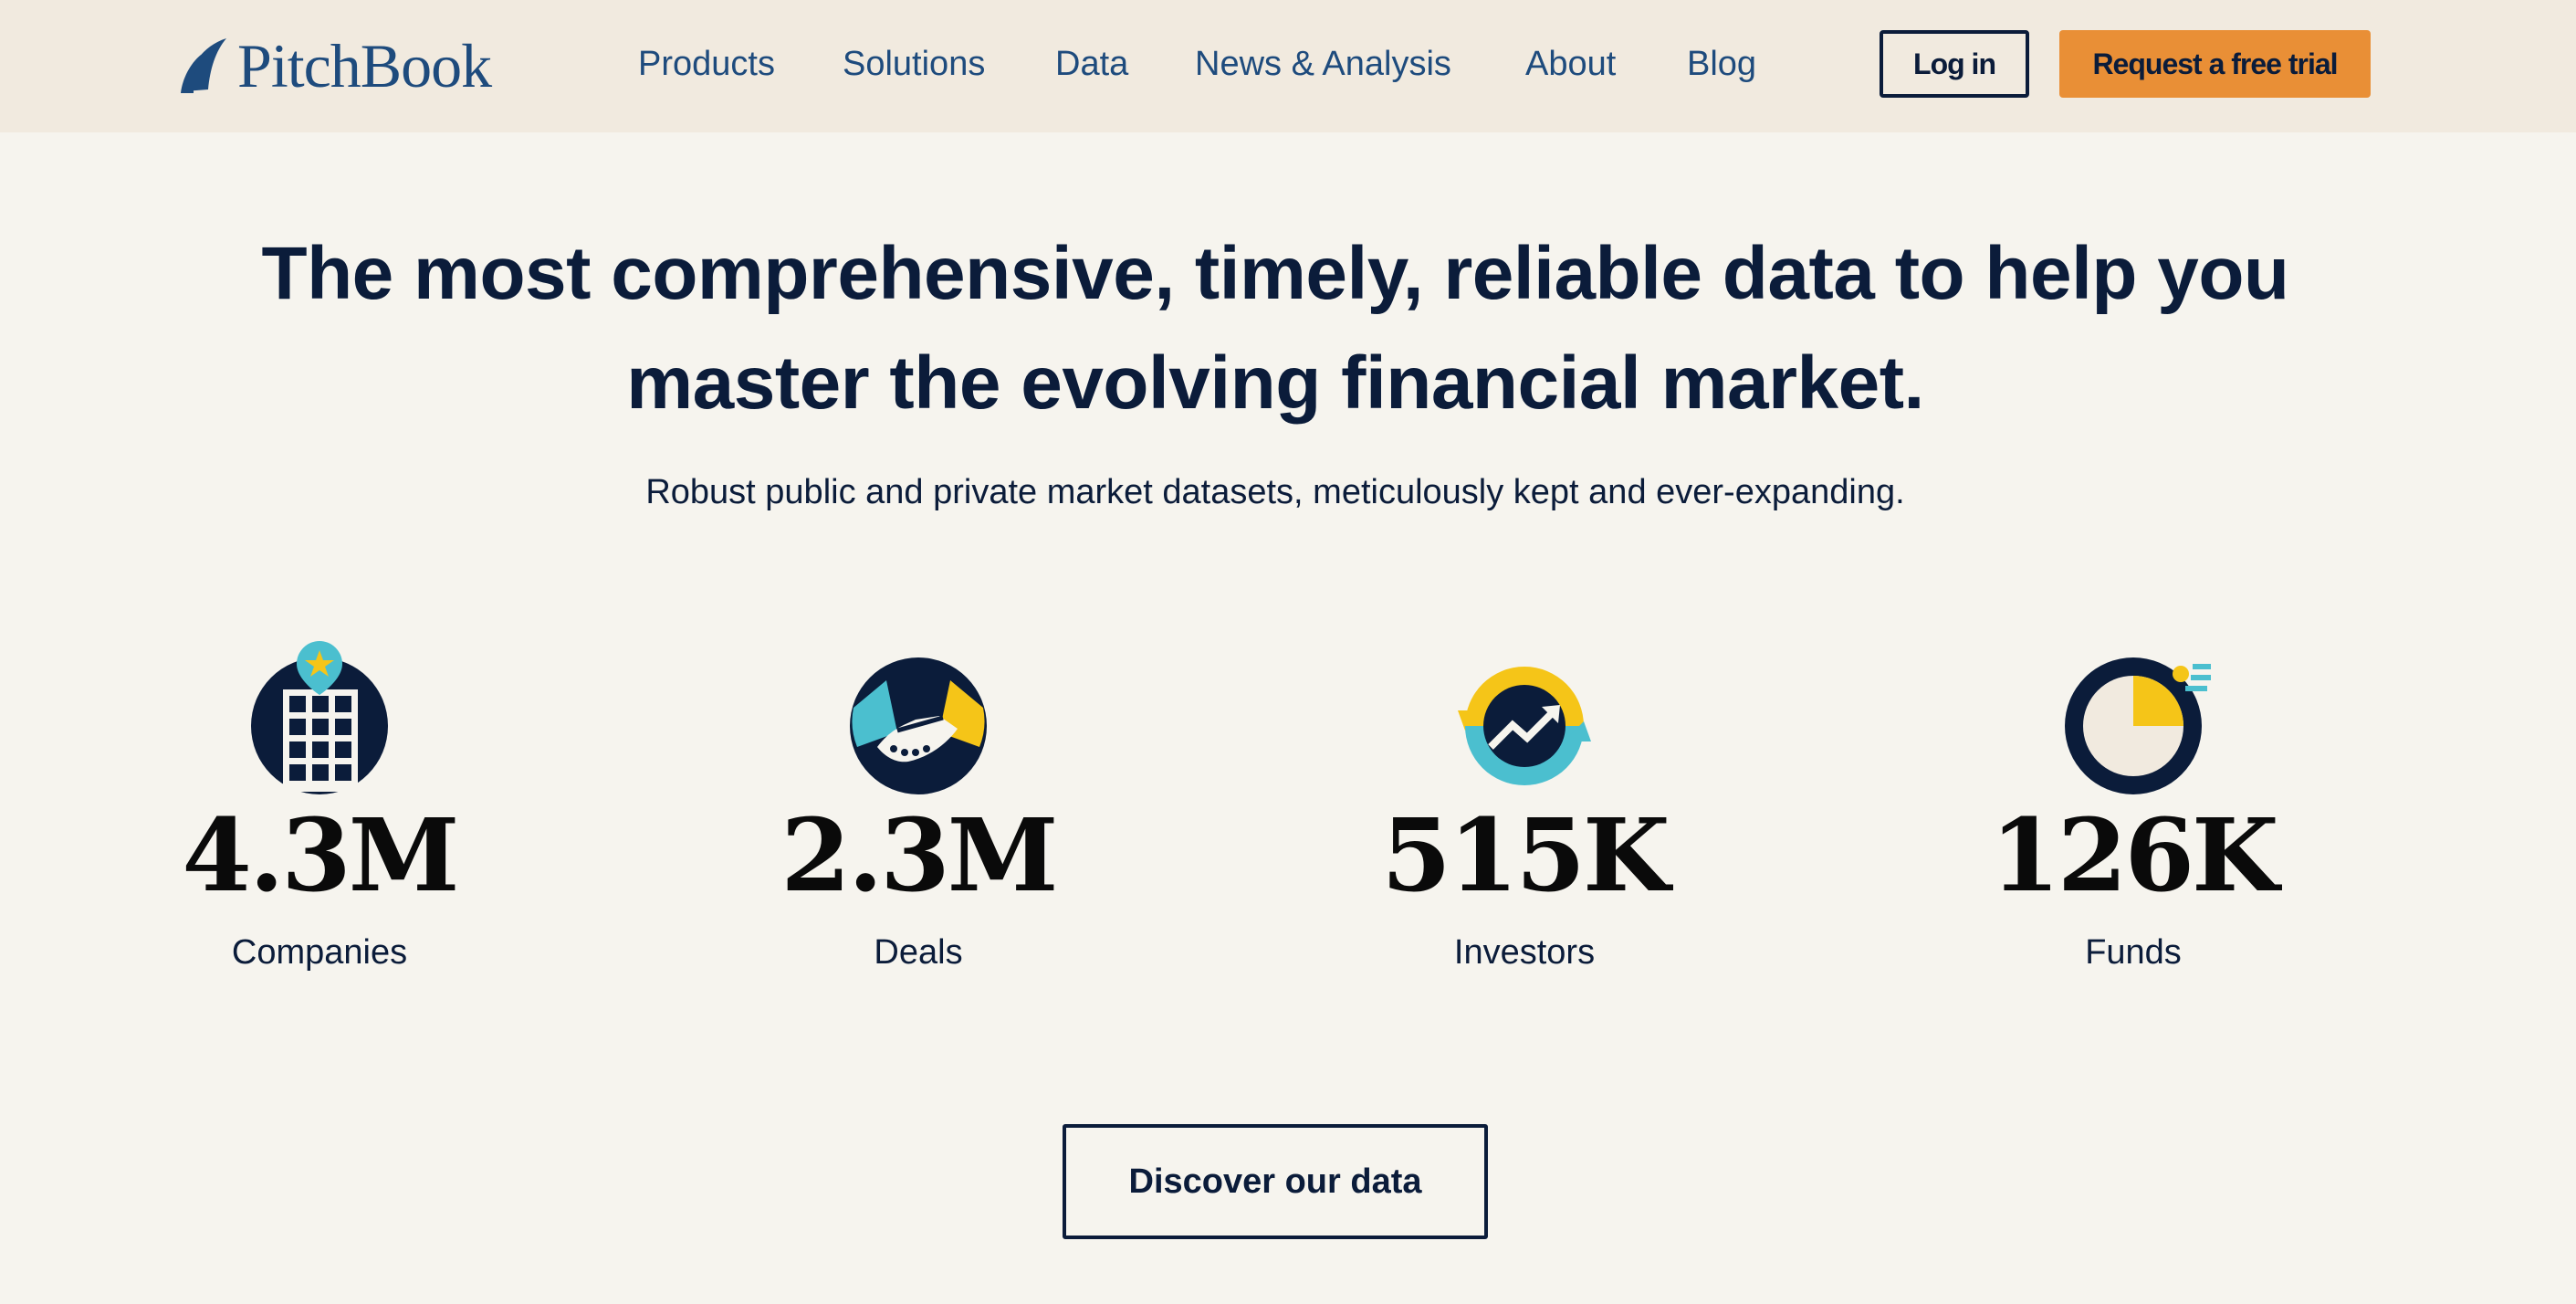  What do you see at coordinates (364, 65) in the screenshot?
I see `logo-wordmark: PitchBook` at bounding box center [364, 65].